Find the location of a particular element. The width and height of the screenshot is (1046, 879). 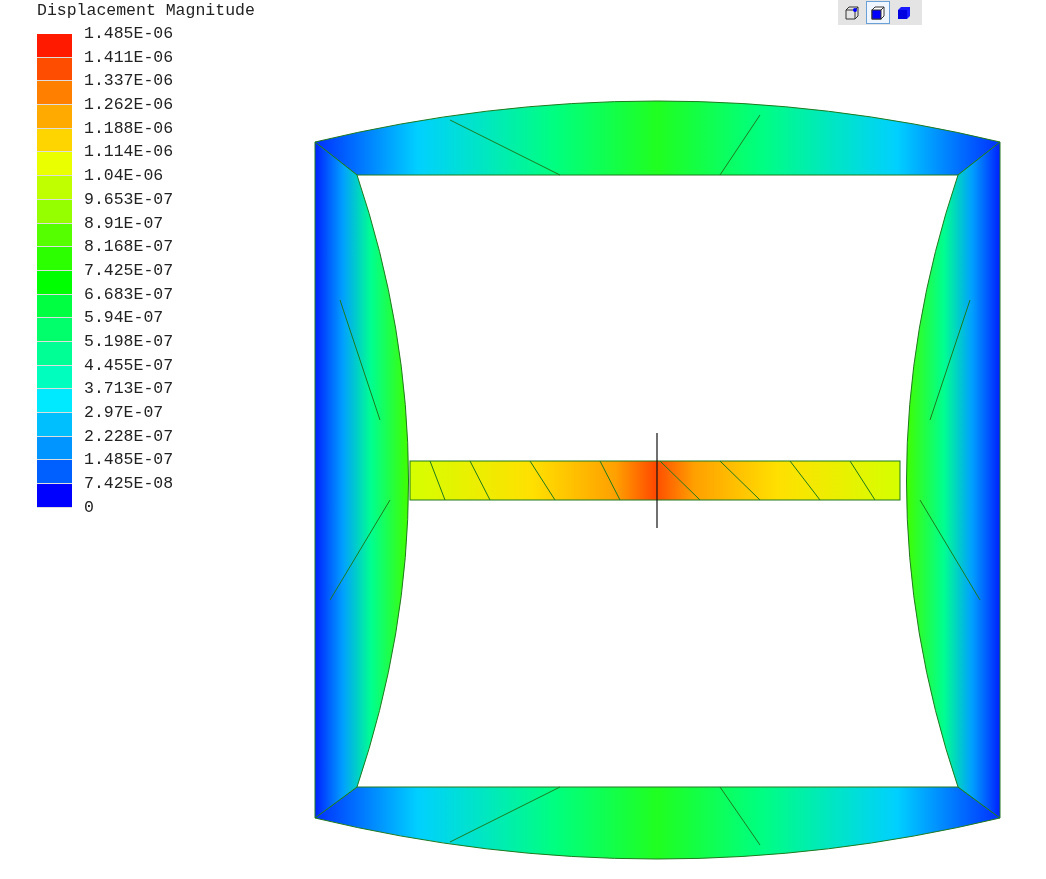

legend-value: 3.713E-07 is located at coordinates (129, 389).